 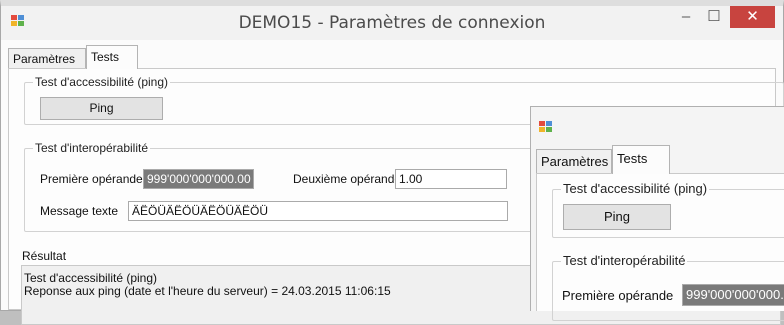 What do you see at coordinates (44, 256) in the screenshot?
I see `result-label: Résultat` at bounding box center [44, 256].